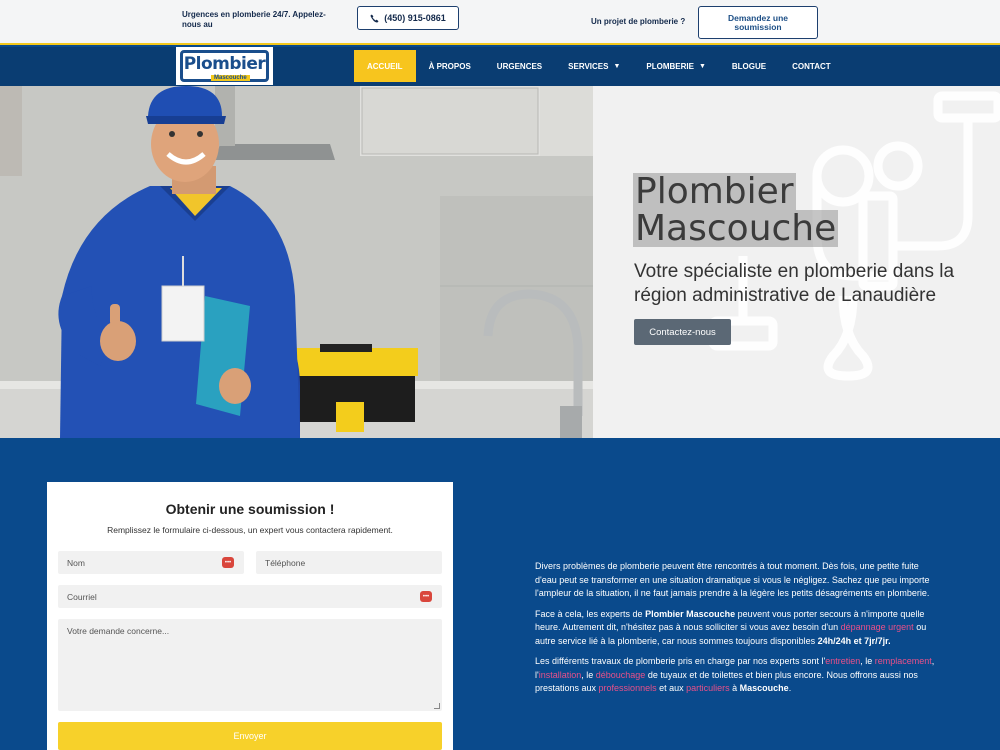 The image size is (1000, 750). I want to click on phone-placeholder: Téléphone, so click(285, 563).